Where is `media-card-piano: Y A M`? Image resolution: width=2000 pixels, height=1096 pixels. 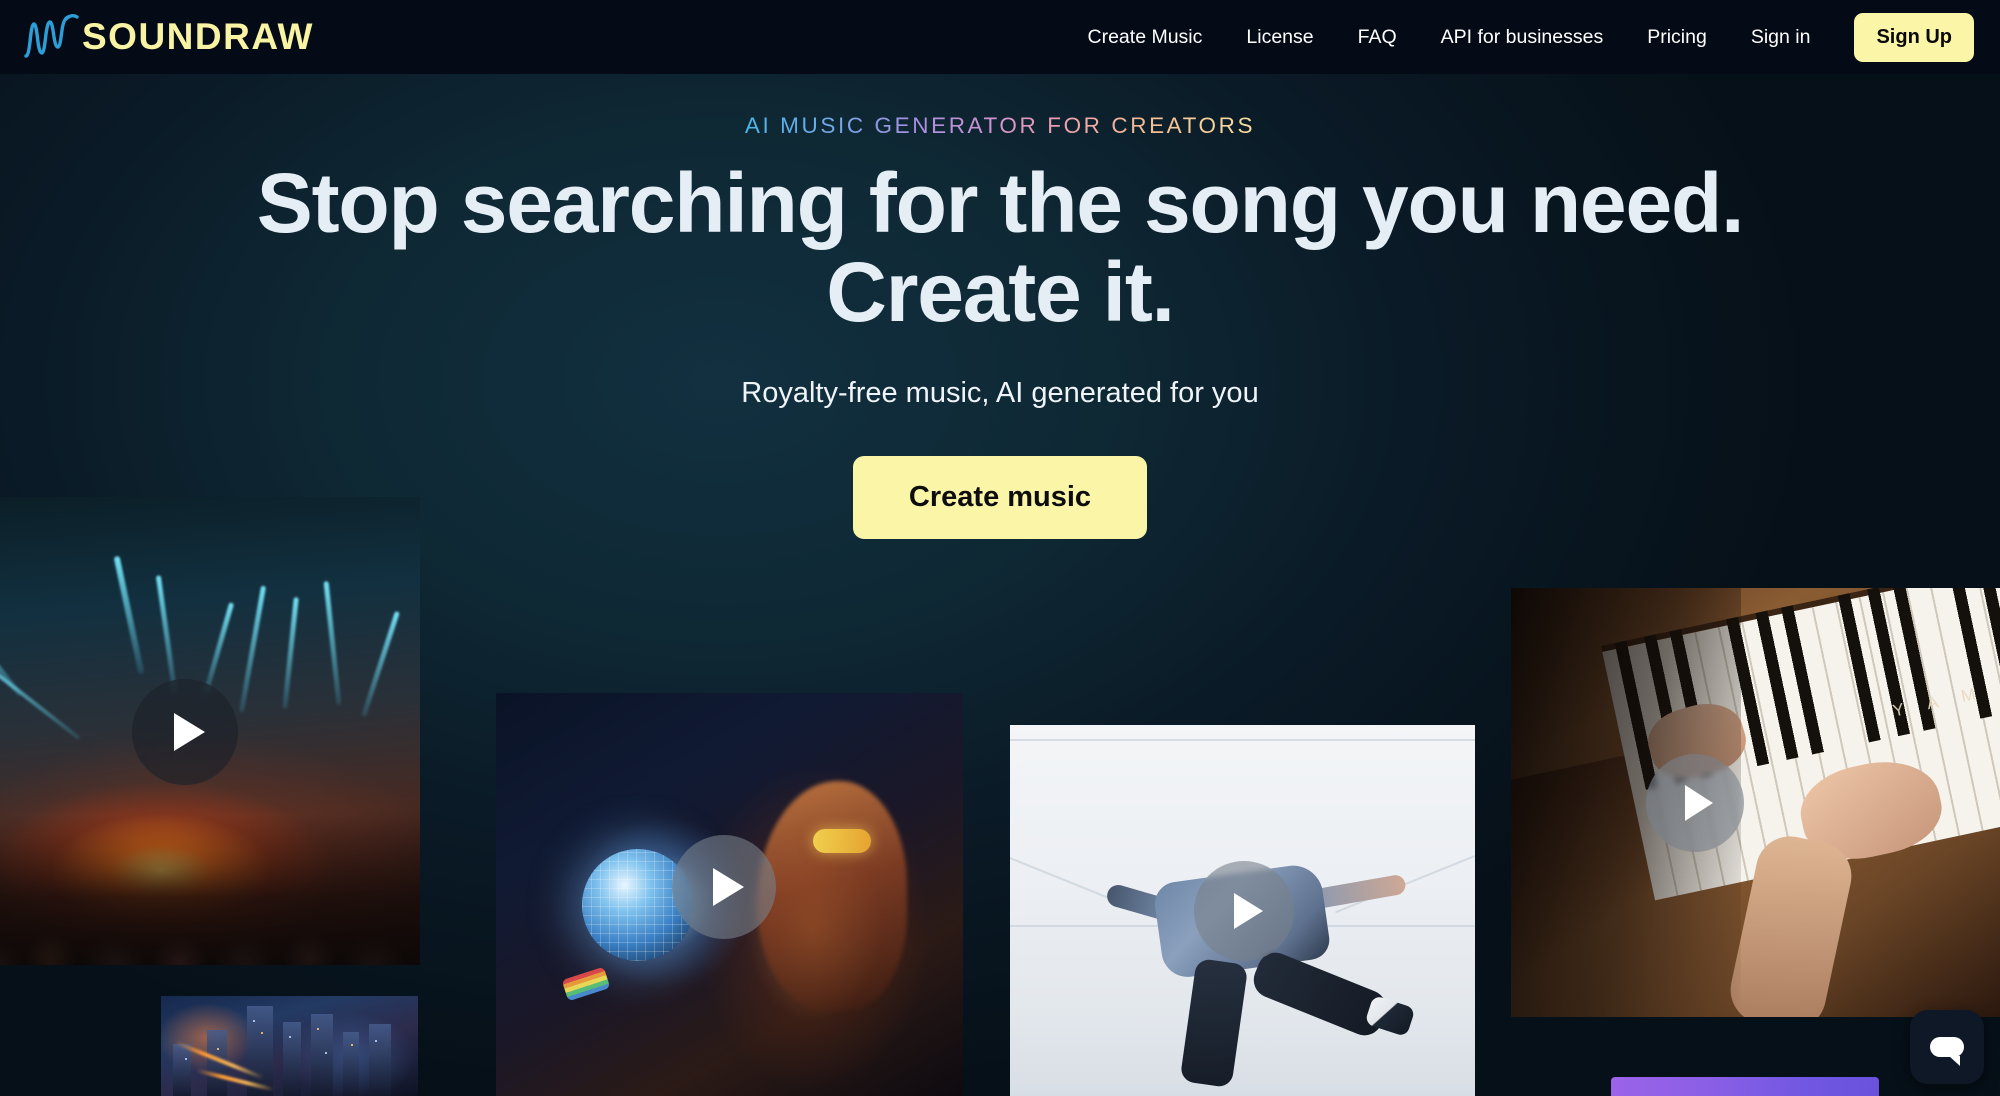 media-card-piano: Y A M is located at coordinates (1755, 802).